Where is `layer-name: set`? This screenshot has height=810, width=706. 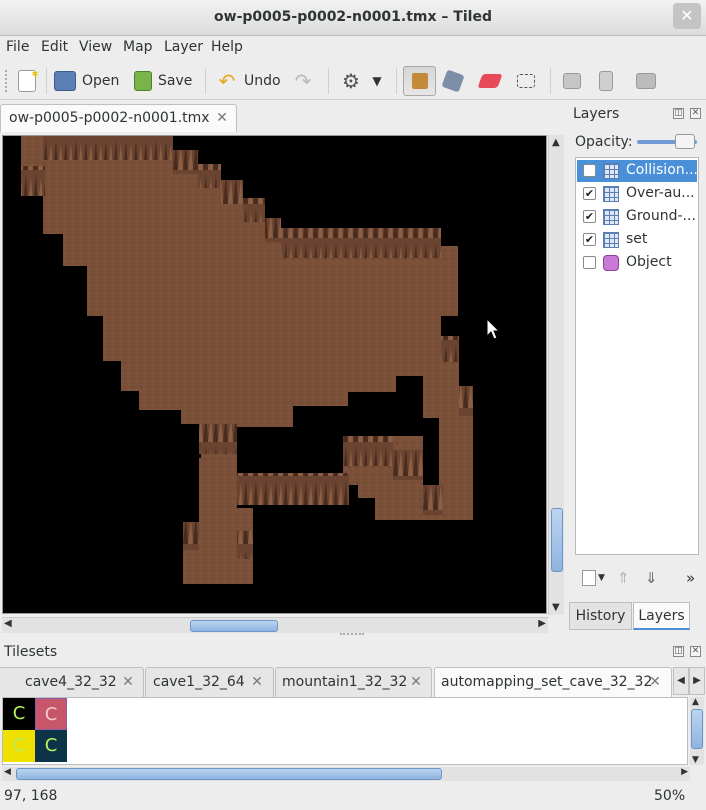 layer-name: set is located at coordinates (637, 239).